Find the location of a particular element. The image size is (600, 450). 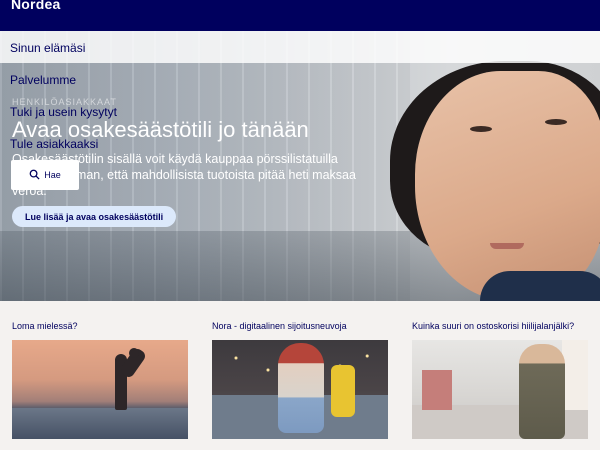

search-label: Hae is located at coordinates (52, 175).